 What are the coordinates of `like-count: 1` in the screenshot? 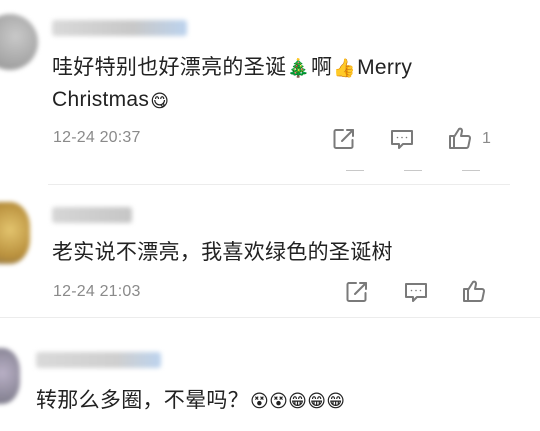 It's located at (486, 138).